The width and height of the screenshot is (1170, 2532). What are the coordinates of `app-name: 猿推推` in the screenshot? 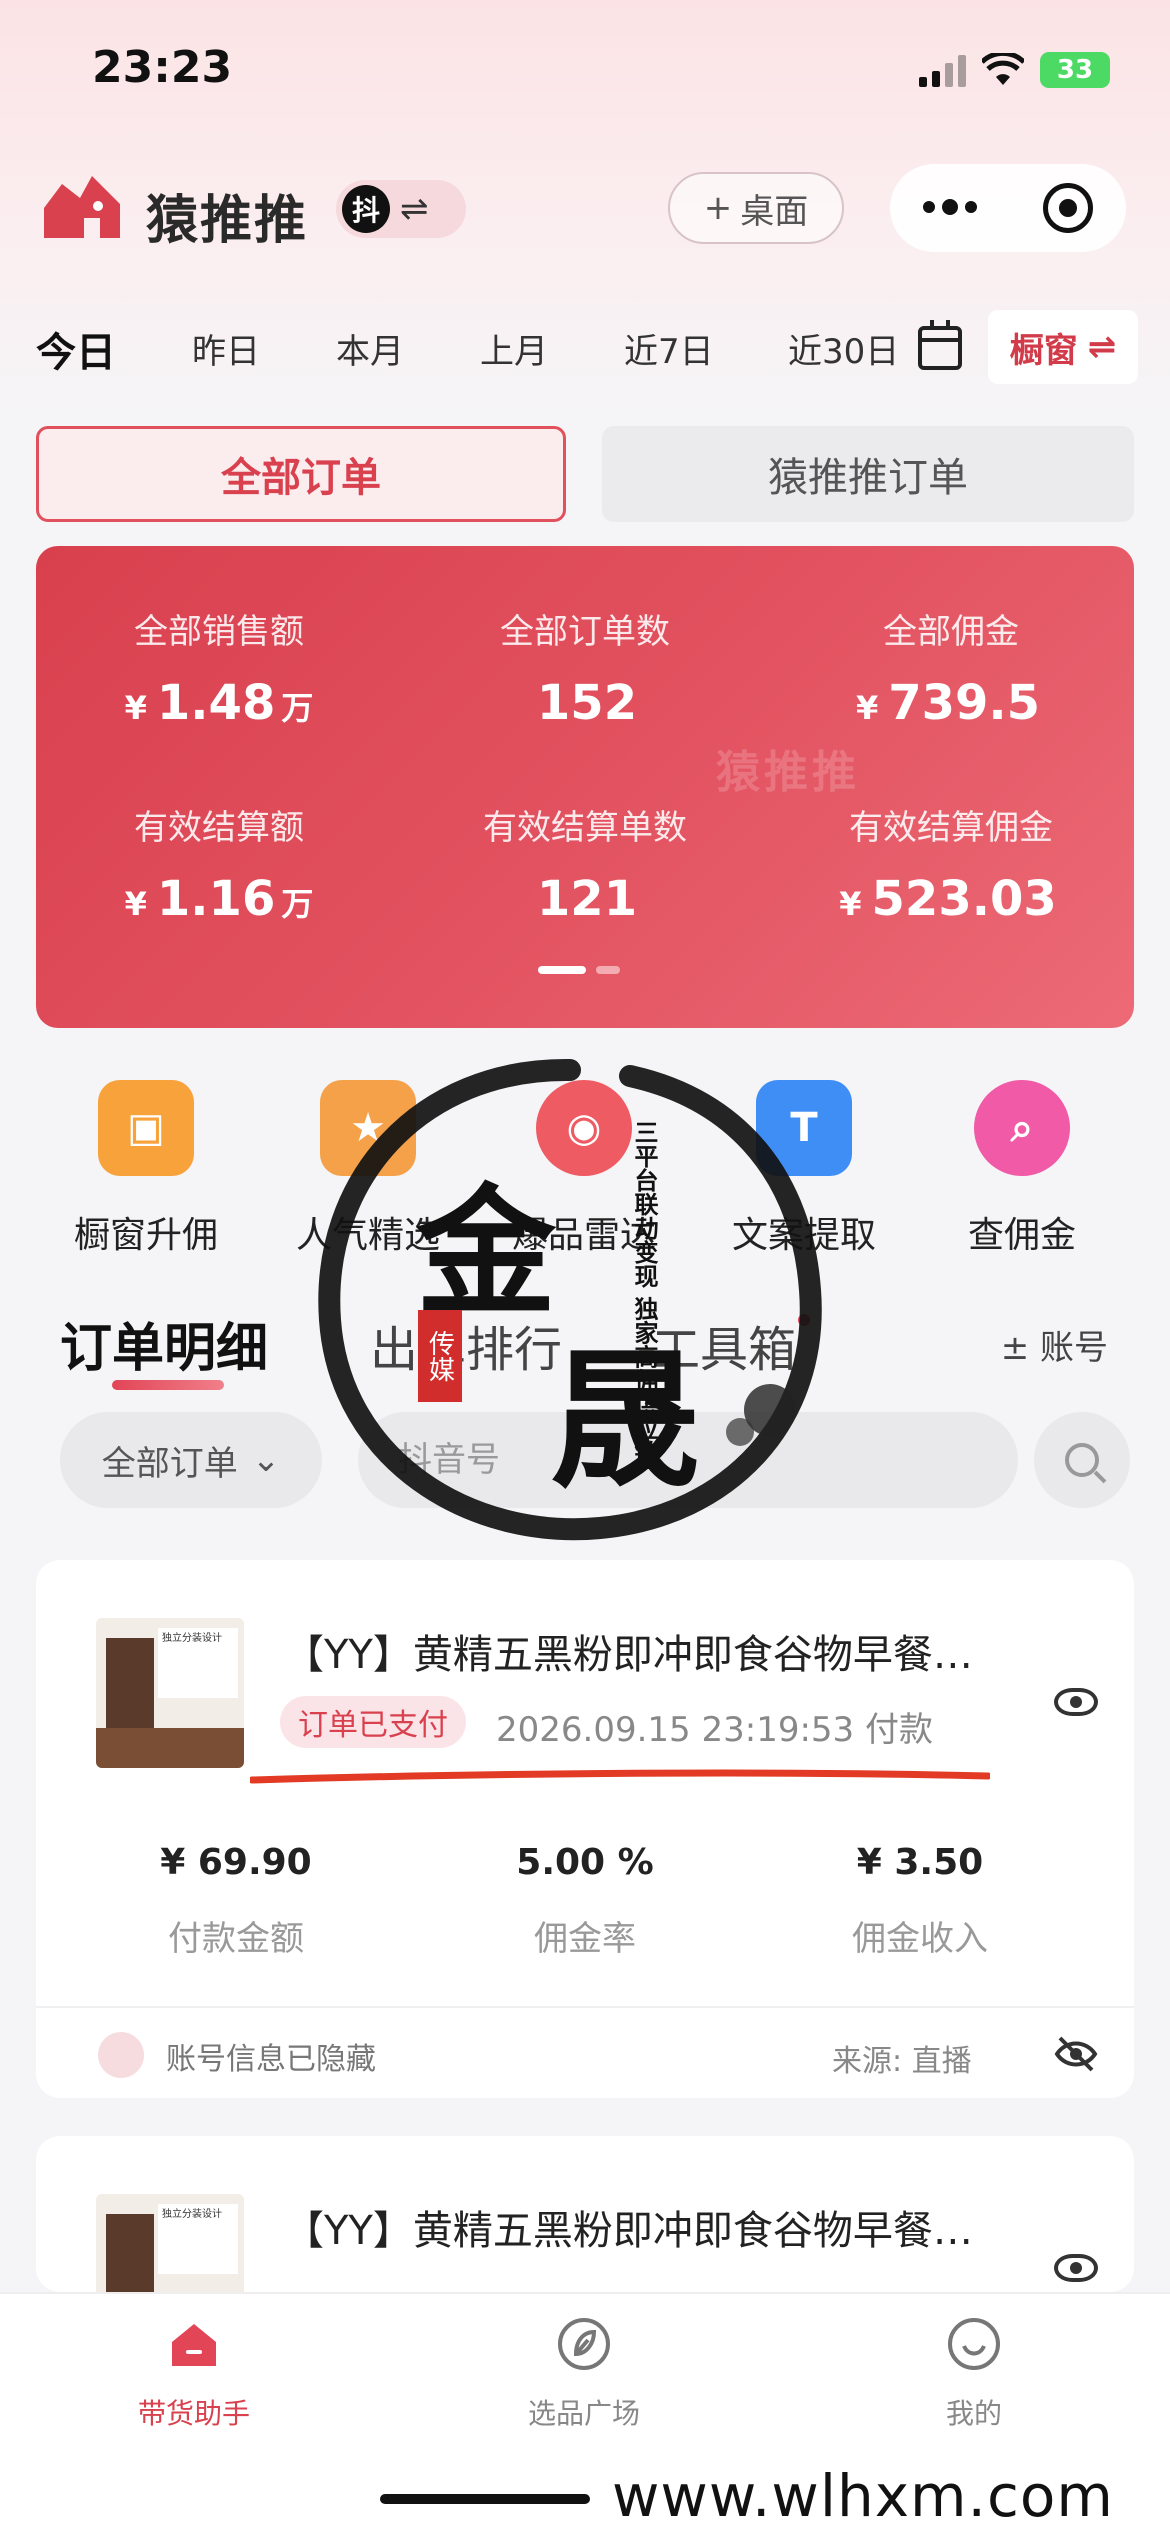 It's located at (227, 221).